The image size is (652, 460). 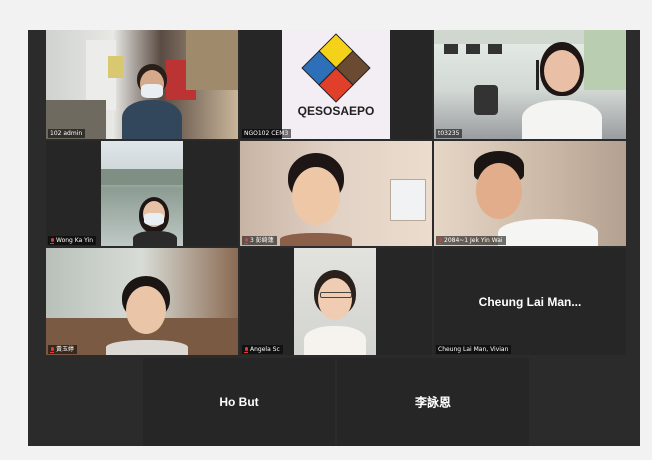 I want to click on participant-display-name: 李詠恩, so click(x=432, y=402).